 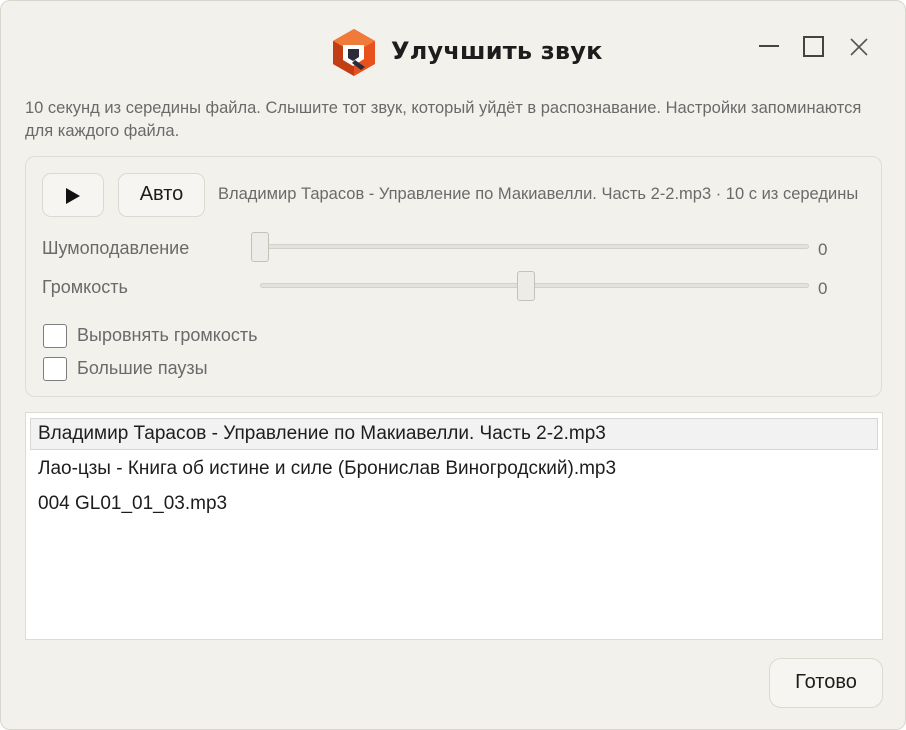 What do you see at coordinates (454, 504) in the screenshot?
I see `list-item: 004 GL01_01_03.mp3` at bounding box center [454, 504].